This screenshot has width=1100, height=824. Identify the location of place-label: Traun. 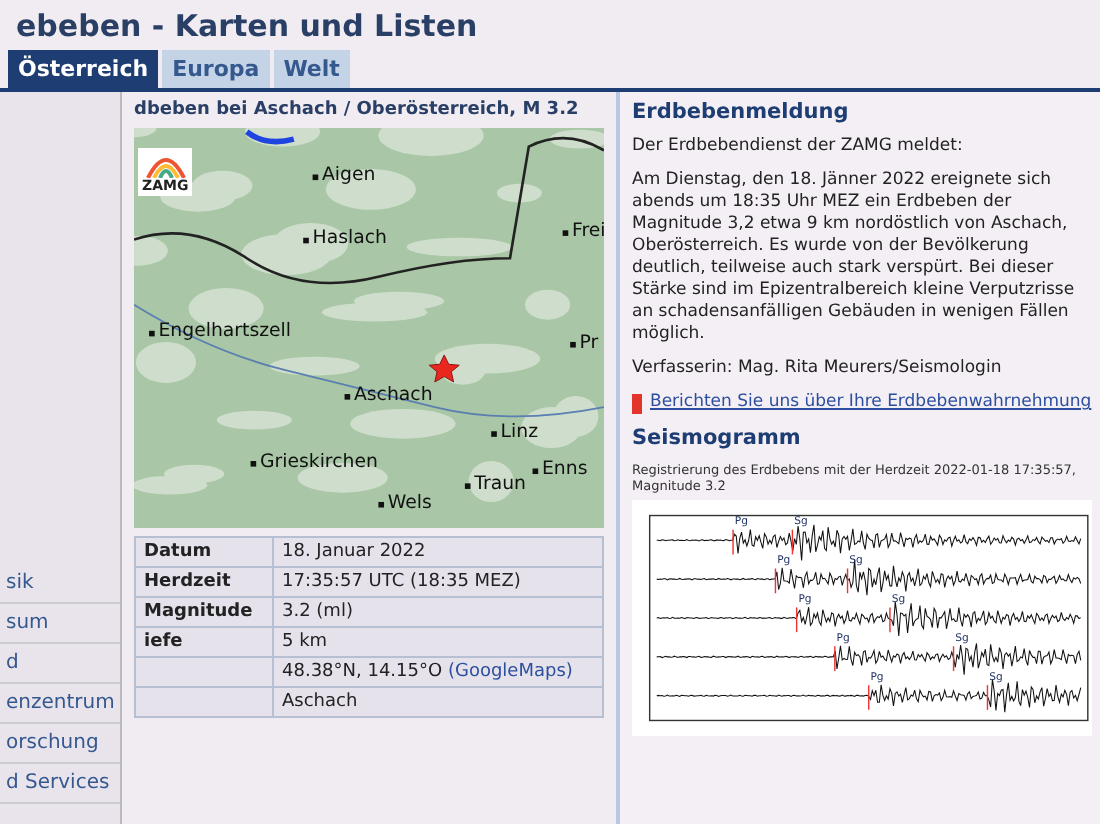
(500, 484).